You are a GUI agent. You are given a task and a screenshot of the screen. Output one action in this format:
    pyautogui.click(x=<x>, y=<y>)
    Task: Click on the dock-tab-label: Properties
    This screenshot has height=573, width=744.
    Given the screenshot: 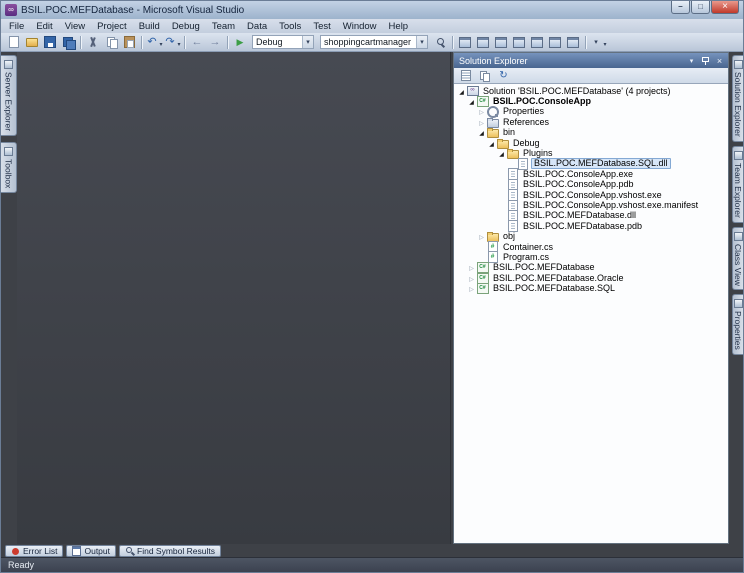 What is the action you would take?
    pyautogui.click(x=738, y=331)
    